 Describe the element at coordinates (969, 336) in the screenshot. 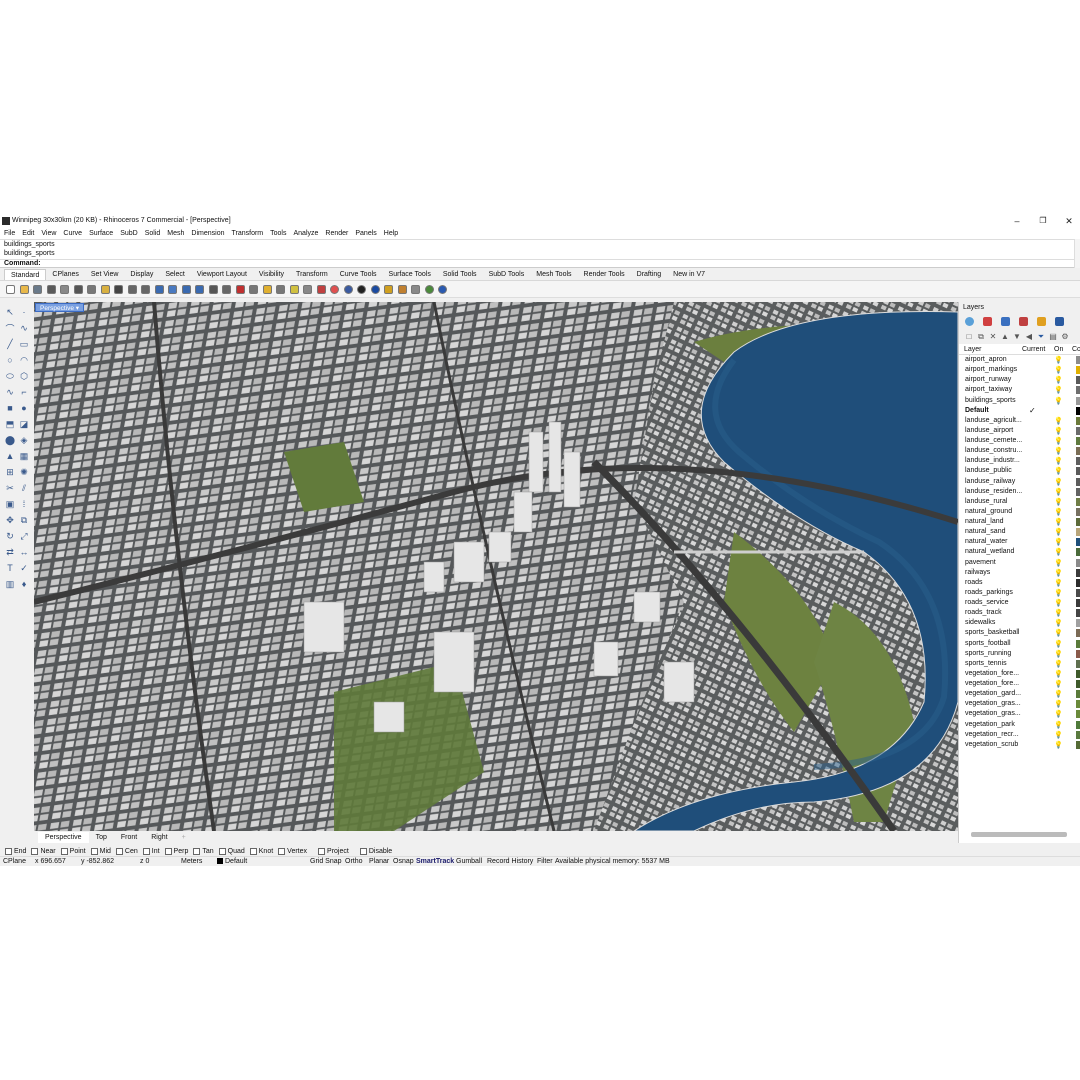

I see `new-layer-icon: □` at that location.